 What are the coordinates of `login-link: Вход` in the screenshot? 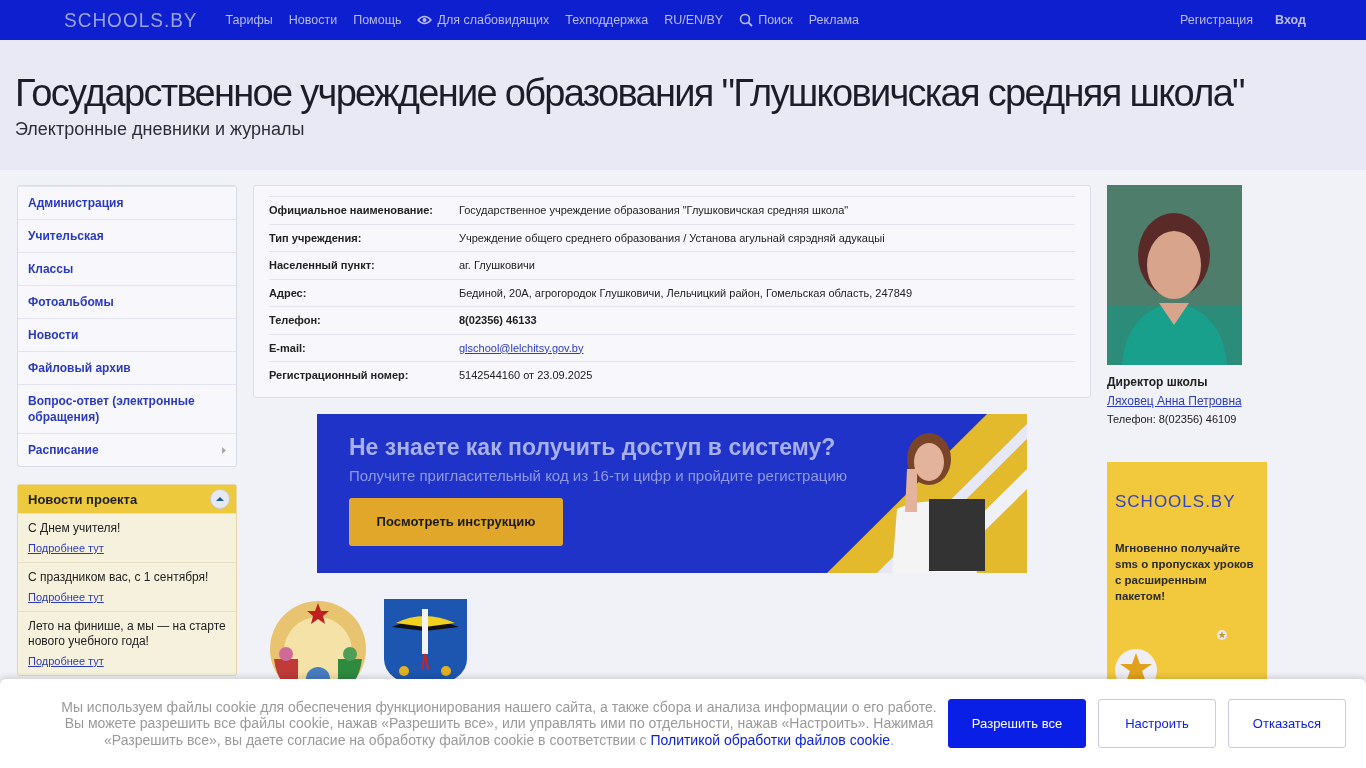 It's located at (1290, 20).